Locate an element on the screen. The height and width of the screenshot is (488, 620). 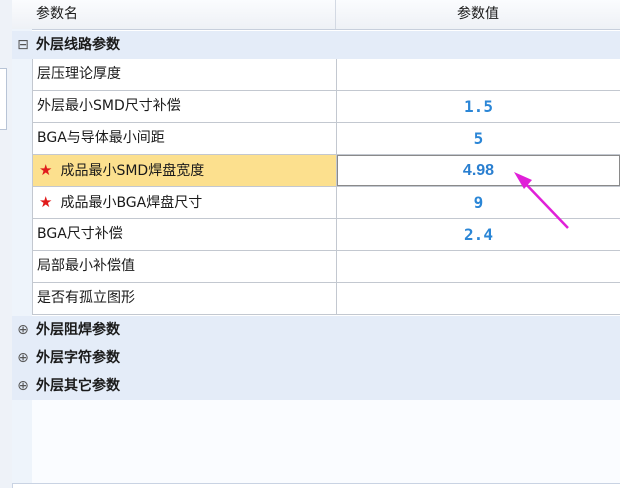
pointer-arrow-icon is located at coordinates (541, 200).